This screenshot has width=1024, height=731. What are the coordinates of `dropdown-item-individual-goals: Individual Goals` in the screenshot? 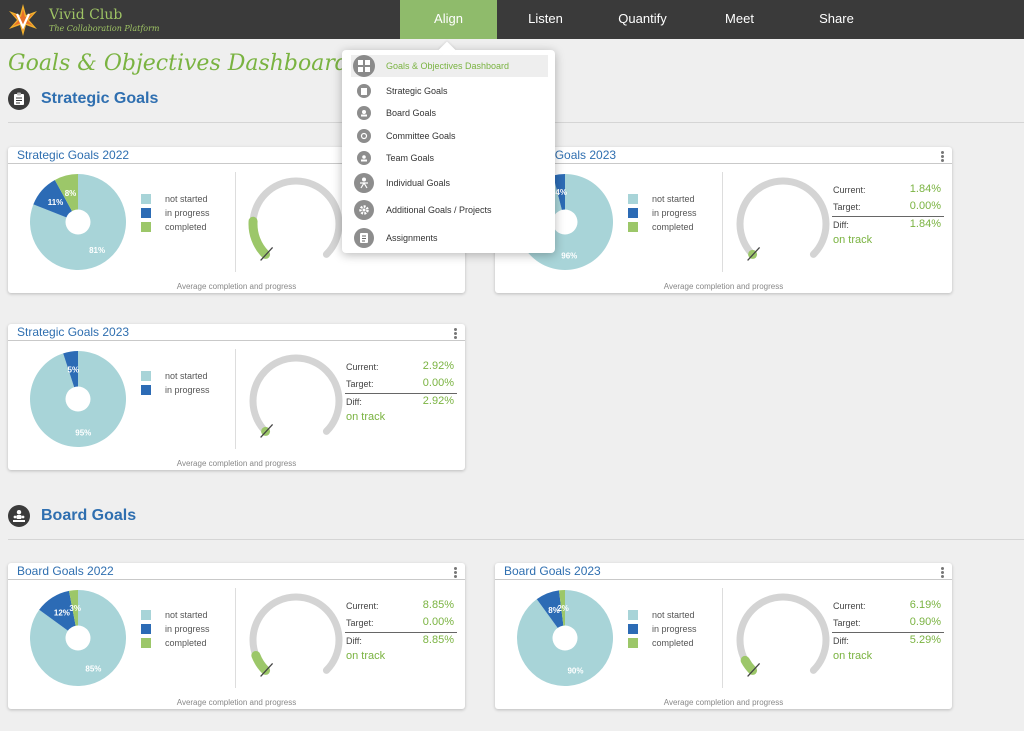 It's located at (449, 183).